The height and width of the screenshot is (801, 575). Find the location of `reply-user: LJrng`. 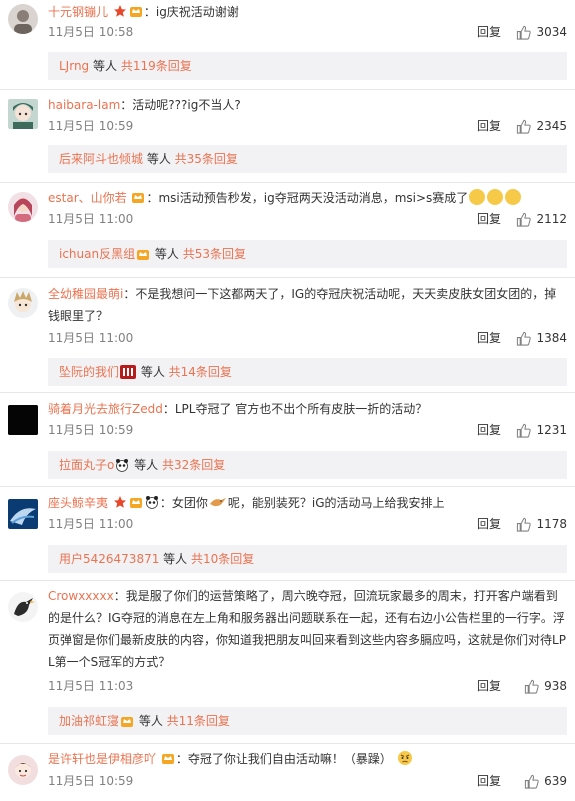

reply-user: LJrng is located at coordinates (74, 66).